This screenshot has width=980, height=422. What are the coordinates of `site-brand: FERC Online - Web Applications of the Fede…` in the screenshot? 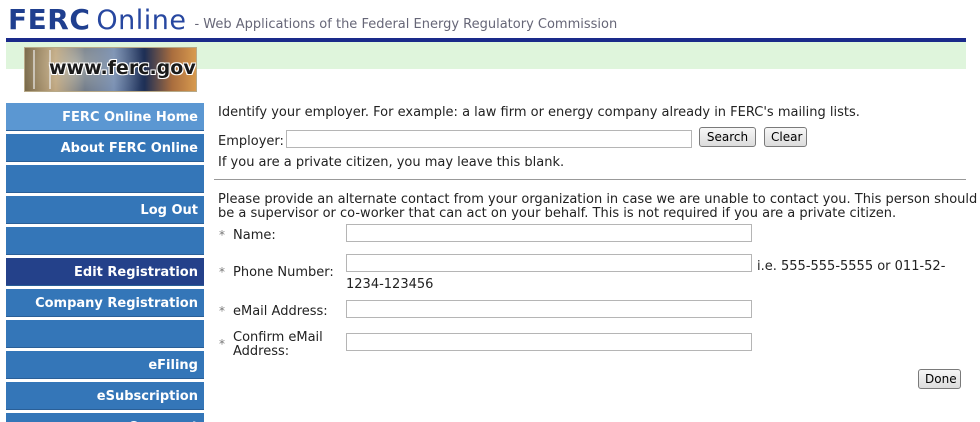 It's located at (312, 21).